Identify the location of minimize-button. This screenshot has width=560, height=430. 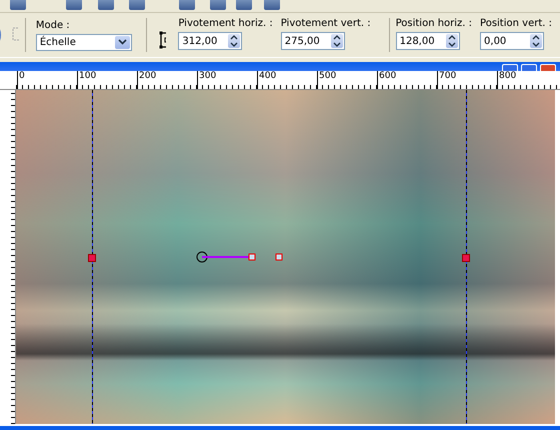
(510, 67).